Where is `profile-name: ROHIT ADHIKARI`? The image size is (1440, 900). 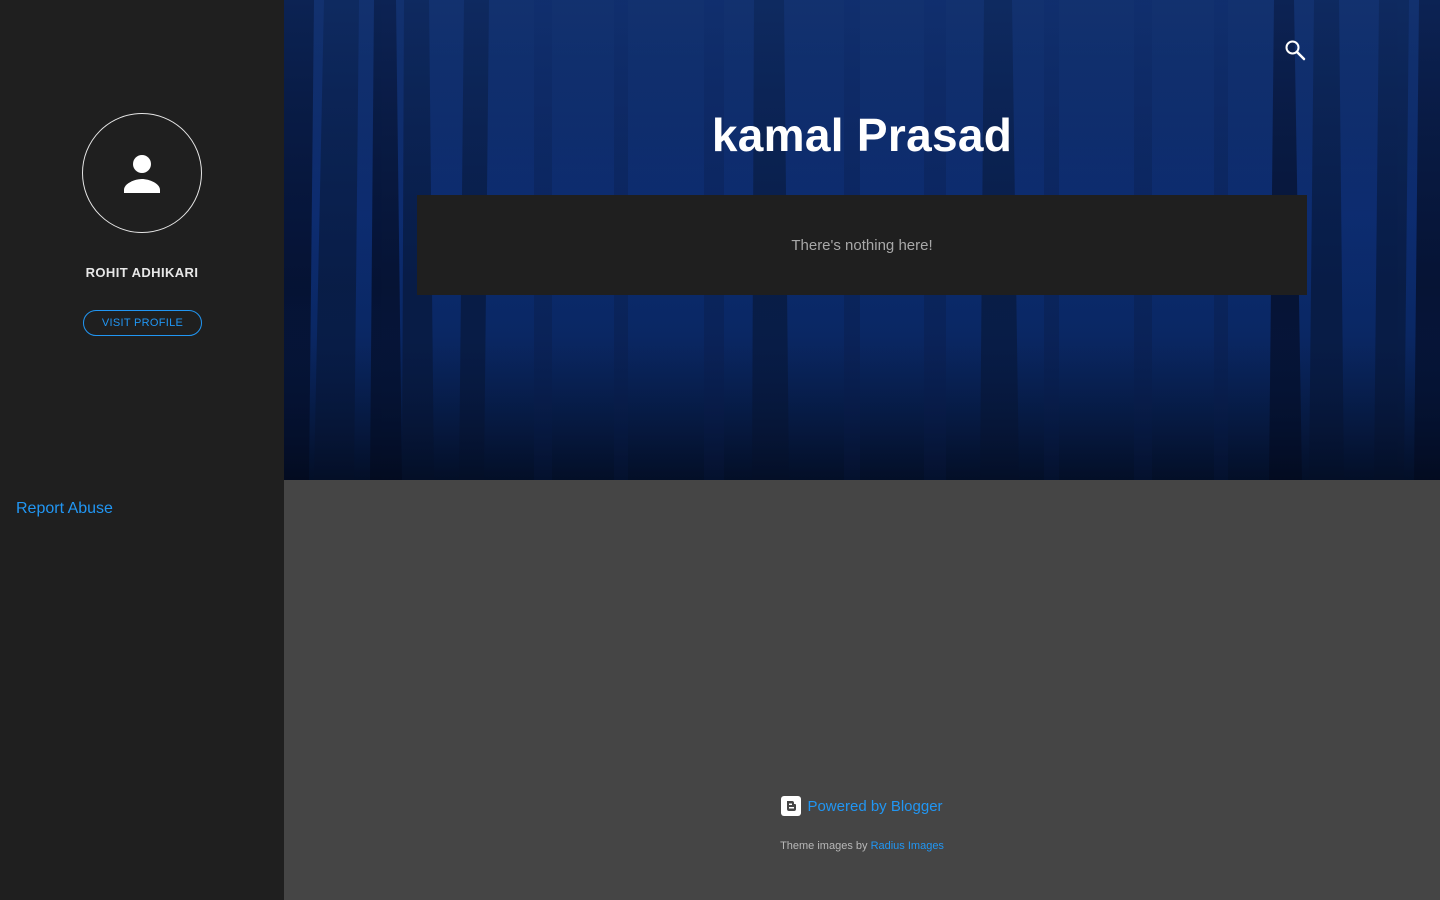
profile-name: ROHIT ADHIKARI is located at coordinates (142, 272).